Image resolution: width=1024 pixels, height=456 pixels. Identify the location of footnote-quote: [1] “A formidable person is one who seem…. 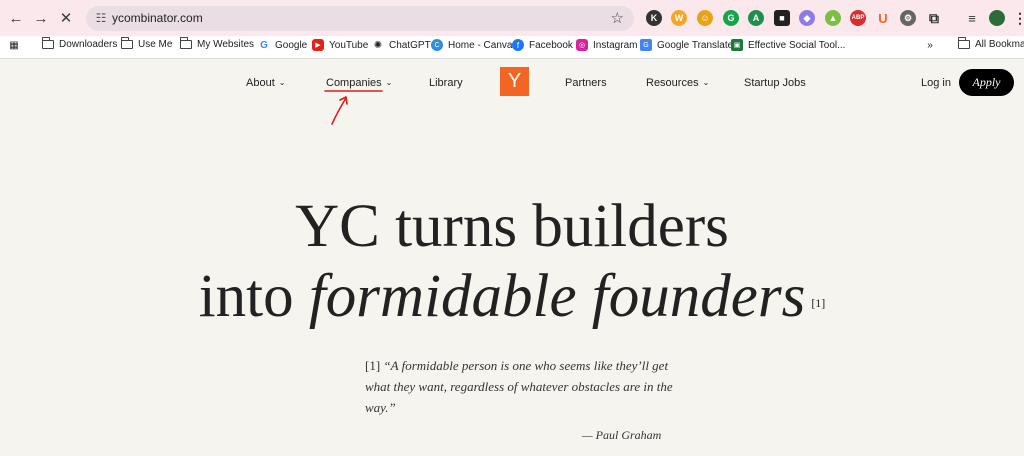
(519, 386).